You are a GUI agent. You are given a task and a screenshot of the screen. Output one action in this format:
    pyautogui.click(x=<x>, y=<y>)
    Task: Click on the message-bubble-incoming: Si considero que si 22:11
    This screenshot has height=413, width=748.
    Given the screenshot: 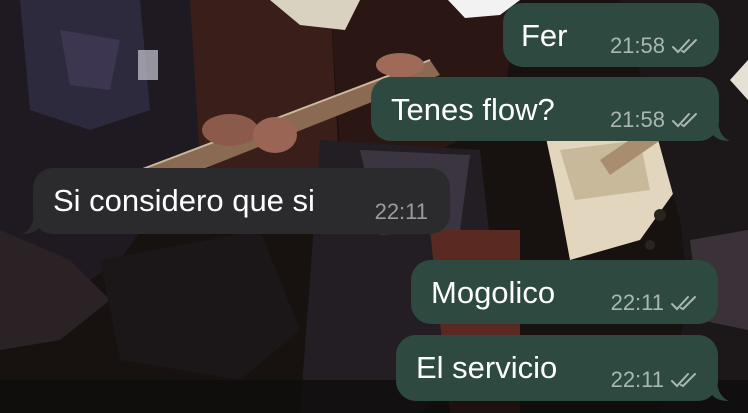 What is the action you would take?
    pyautogui.click(x=241, y=201)
    